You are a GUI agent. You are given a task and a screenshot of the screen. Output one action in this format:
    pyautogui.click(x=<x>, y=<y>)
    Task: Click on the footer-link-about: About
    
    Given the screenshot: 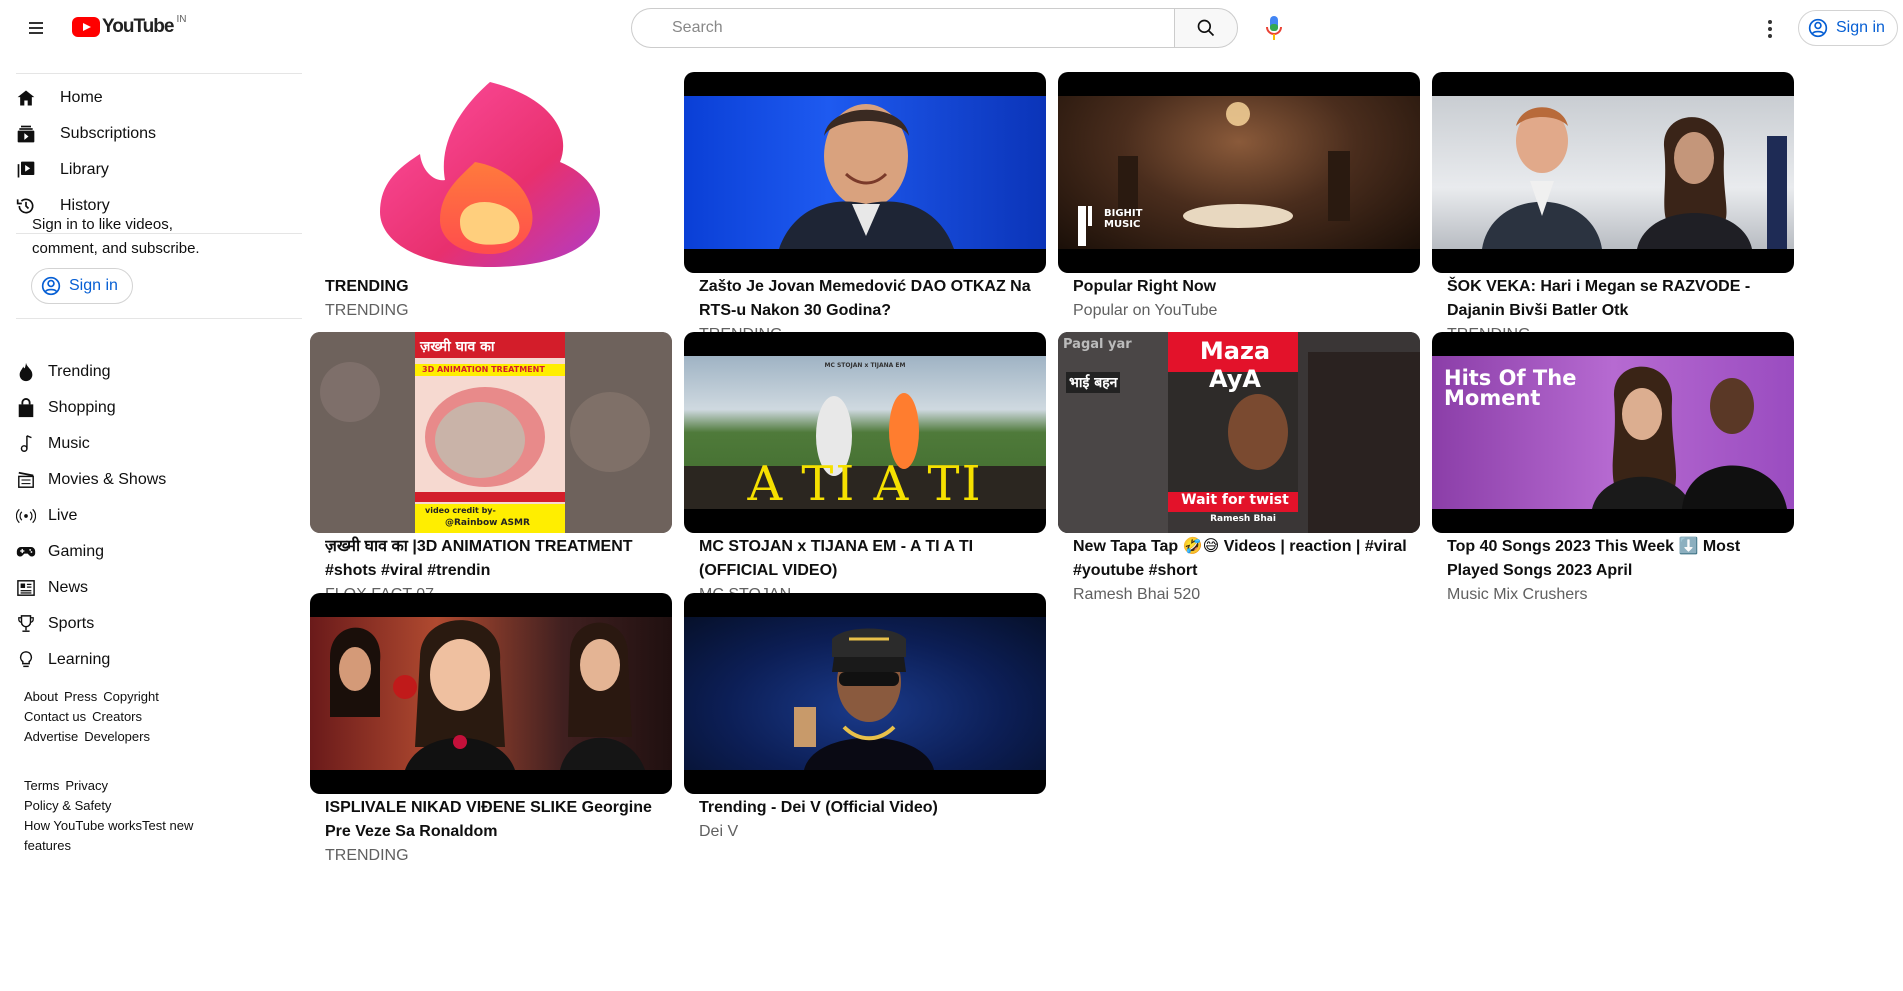 What is the action you would take?
    pyautogui.click(x=41, y=696)
    